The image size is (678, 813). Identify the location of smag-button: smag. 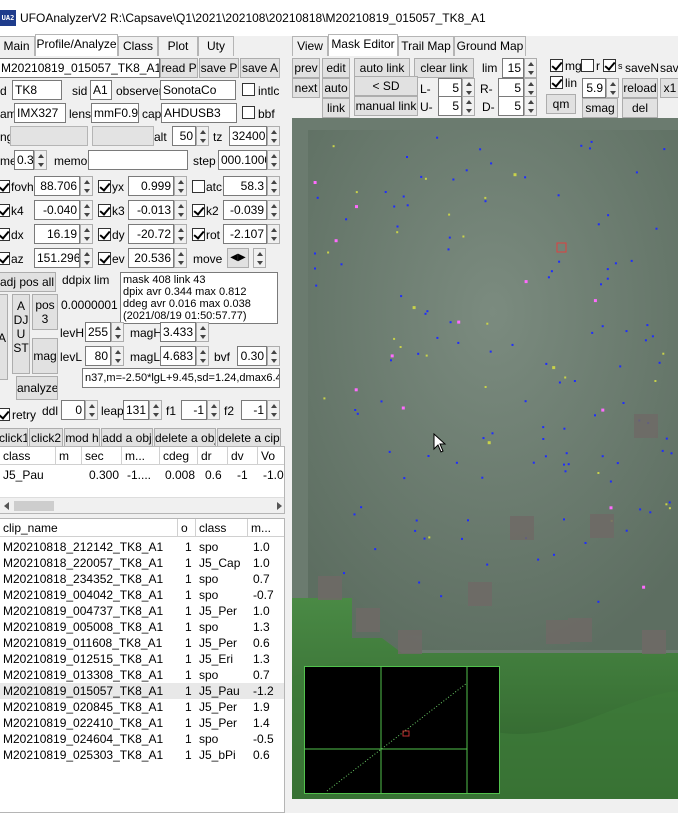
(600, 108).